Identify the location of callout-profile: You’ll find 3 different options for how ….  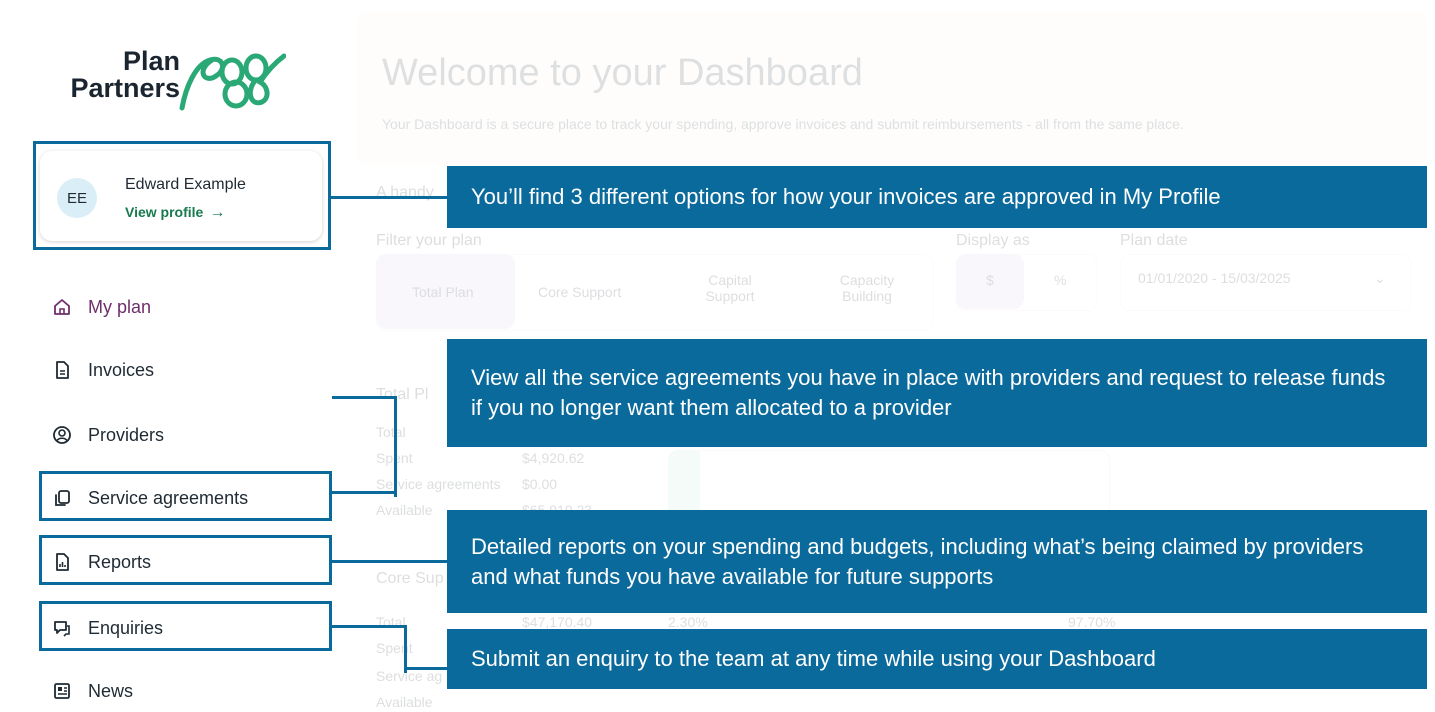
(937, 197).